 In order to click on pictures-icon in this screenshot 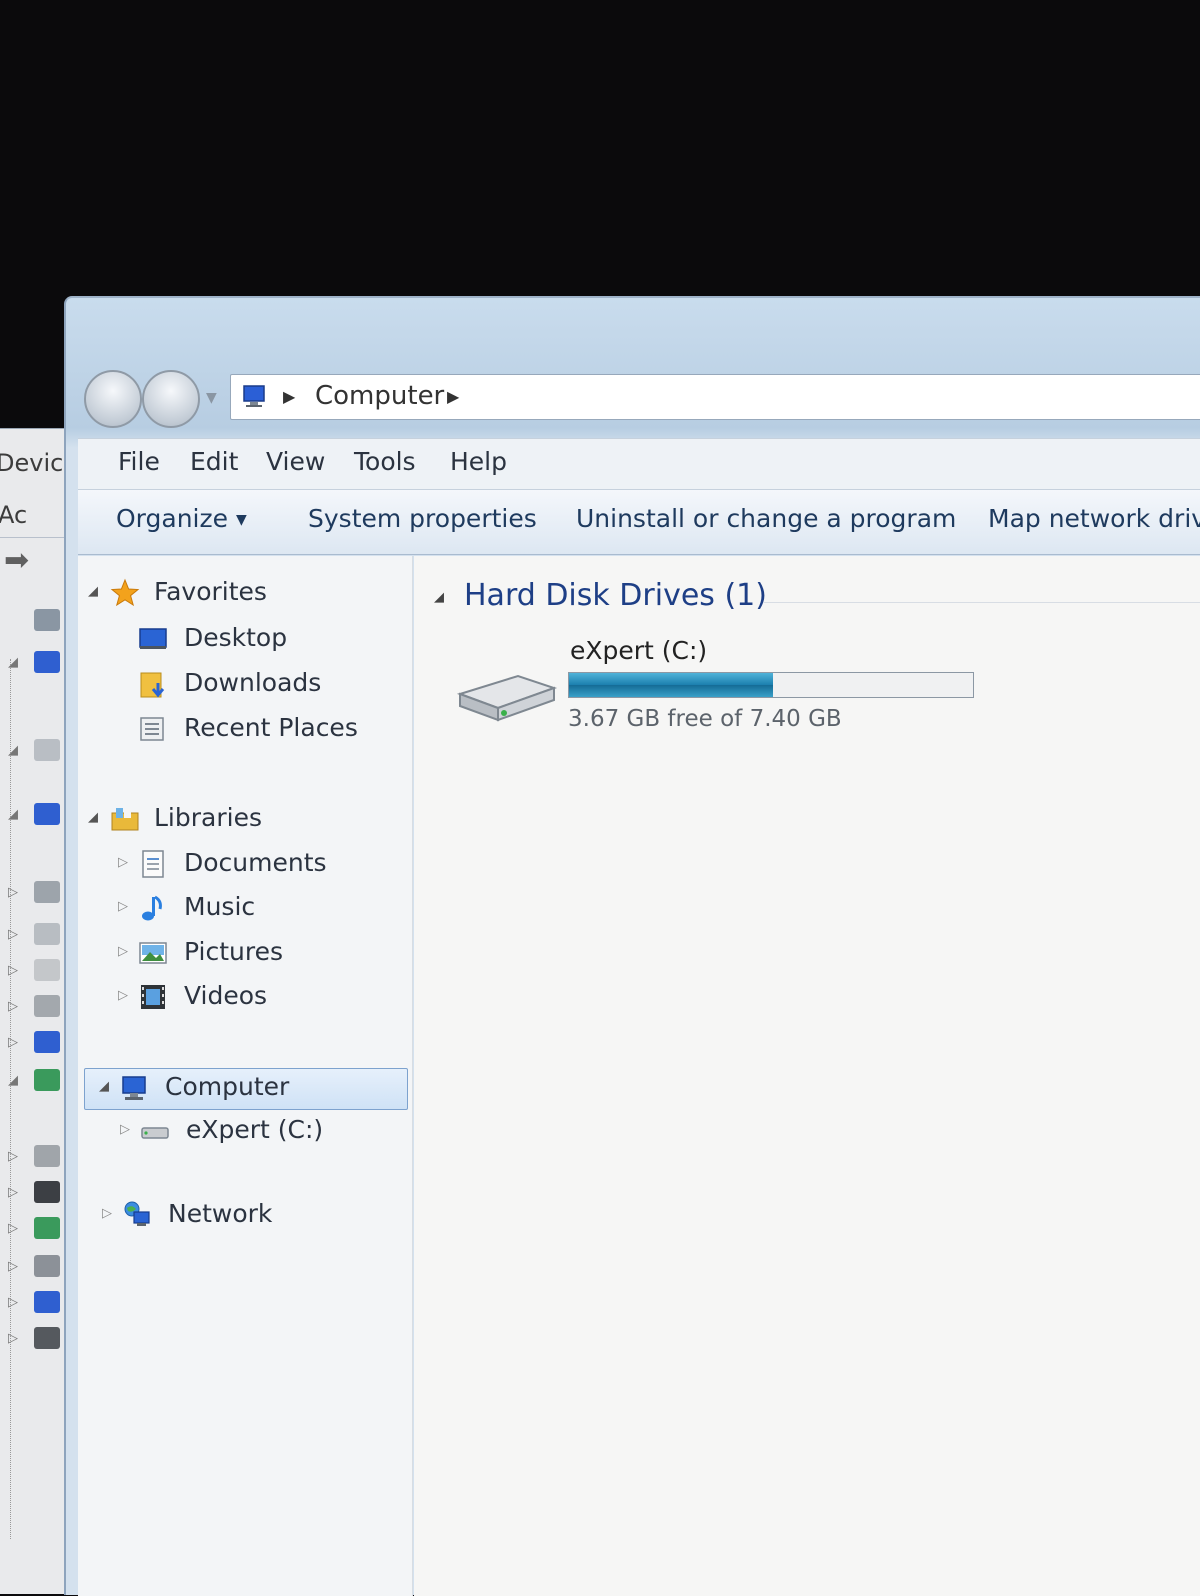, I will do `click(153, 953)`.